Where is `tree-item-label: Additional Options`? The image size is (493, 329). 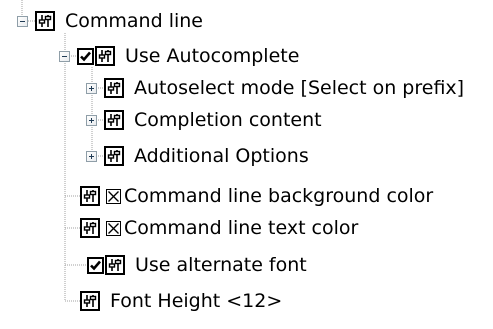
tree-item-label: Additional Options is located at coordinates (221, 156).